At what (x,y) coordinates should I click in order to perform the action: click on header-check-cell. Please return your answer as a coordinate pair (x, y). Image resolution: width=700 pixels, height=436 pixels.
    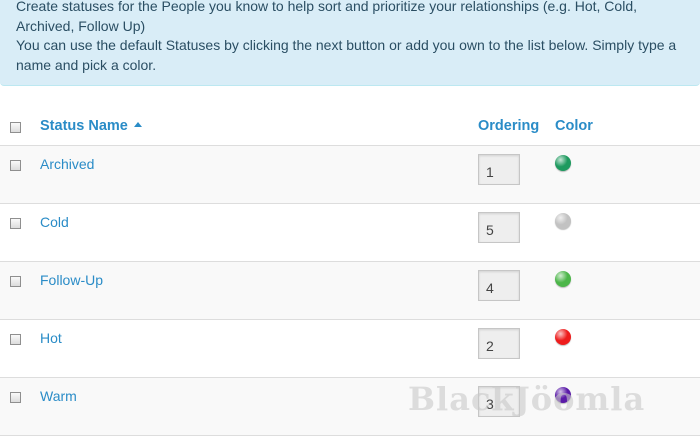
    Looking at the image, I should click on (20, 126).